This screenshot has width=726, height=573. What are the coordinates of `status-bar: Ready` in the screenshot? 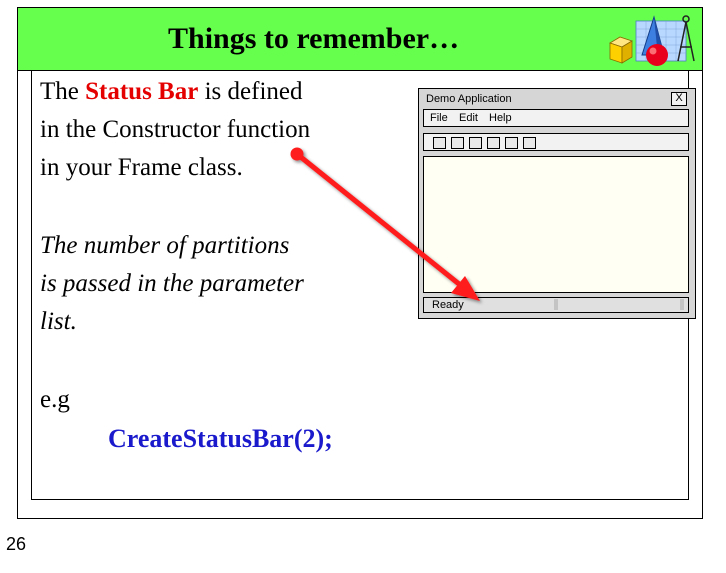 It's located at (556, 305).